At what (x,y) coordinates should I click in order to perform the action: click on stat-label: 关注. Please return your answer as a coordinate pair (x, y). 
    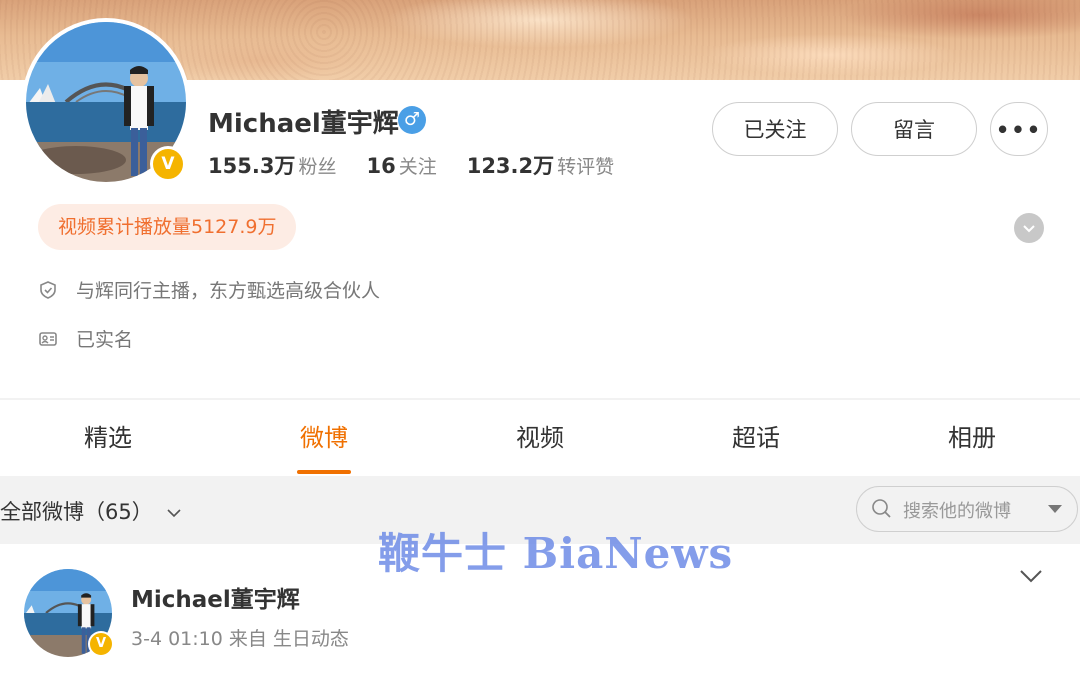
    Looking at the image, I should click on (417, 167).